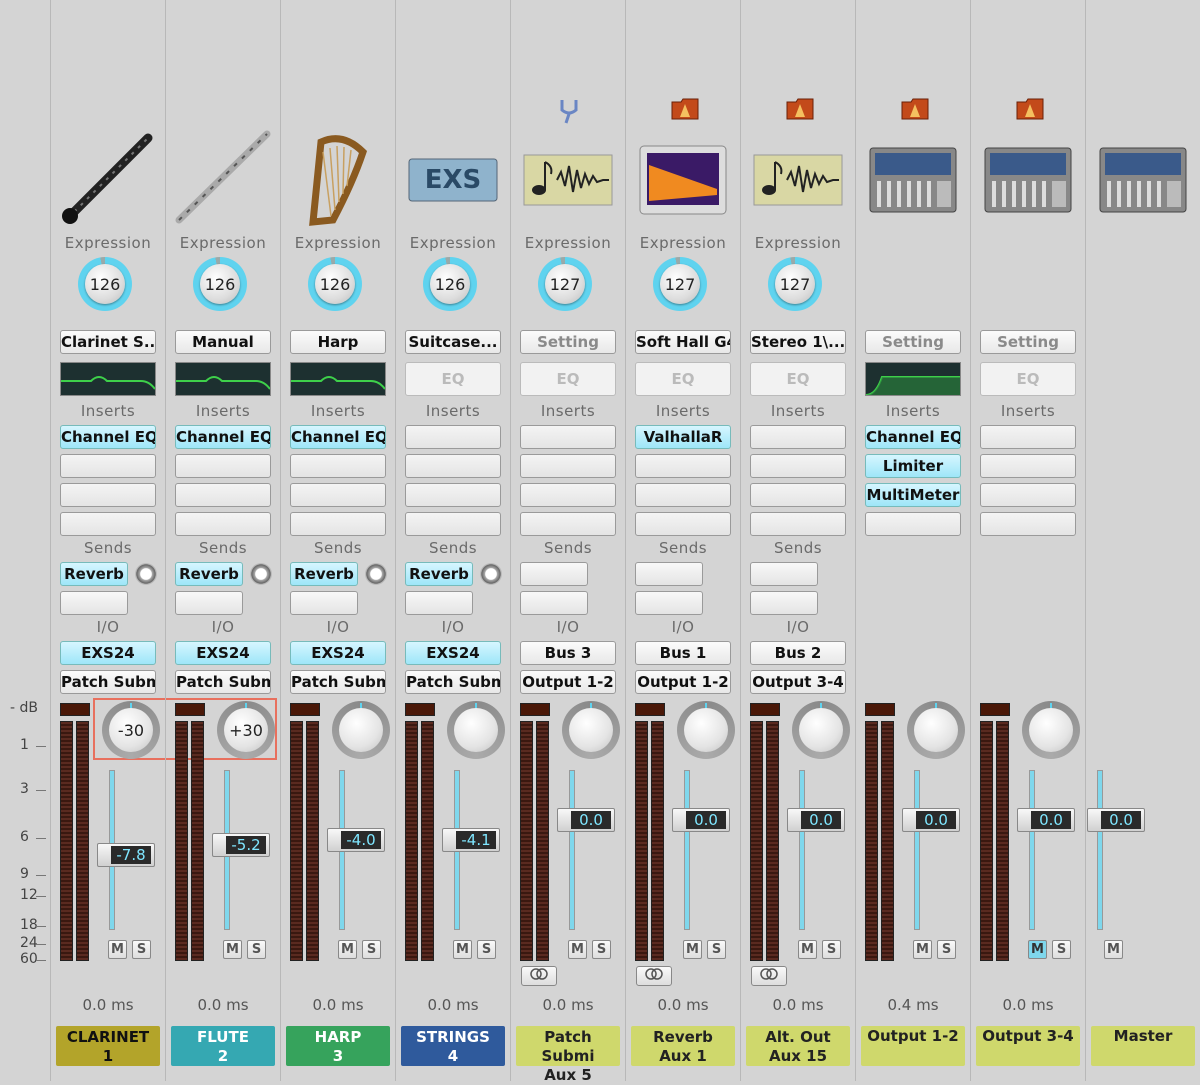 This screenshot has width=1200, height=1085. Describe the element at coordinates (131, 730) in the screenshot. I see `pan-knob: -30` at that location.